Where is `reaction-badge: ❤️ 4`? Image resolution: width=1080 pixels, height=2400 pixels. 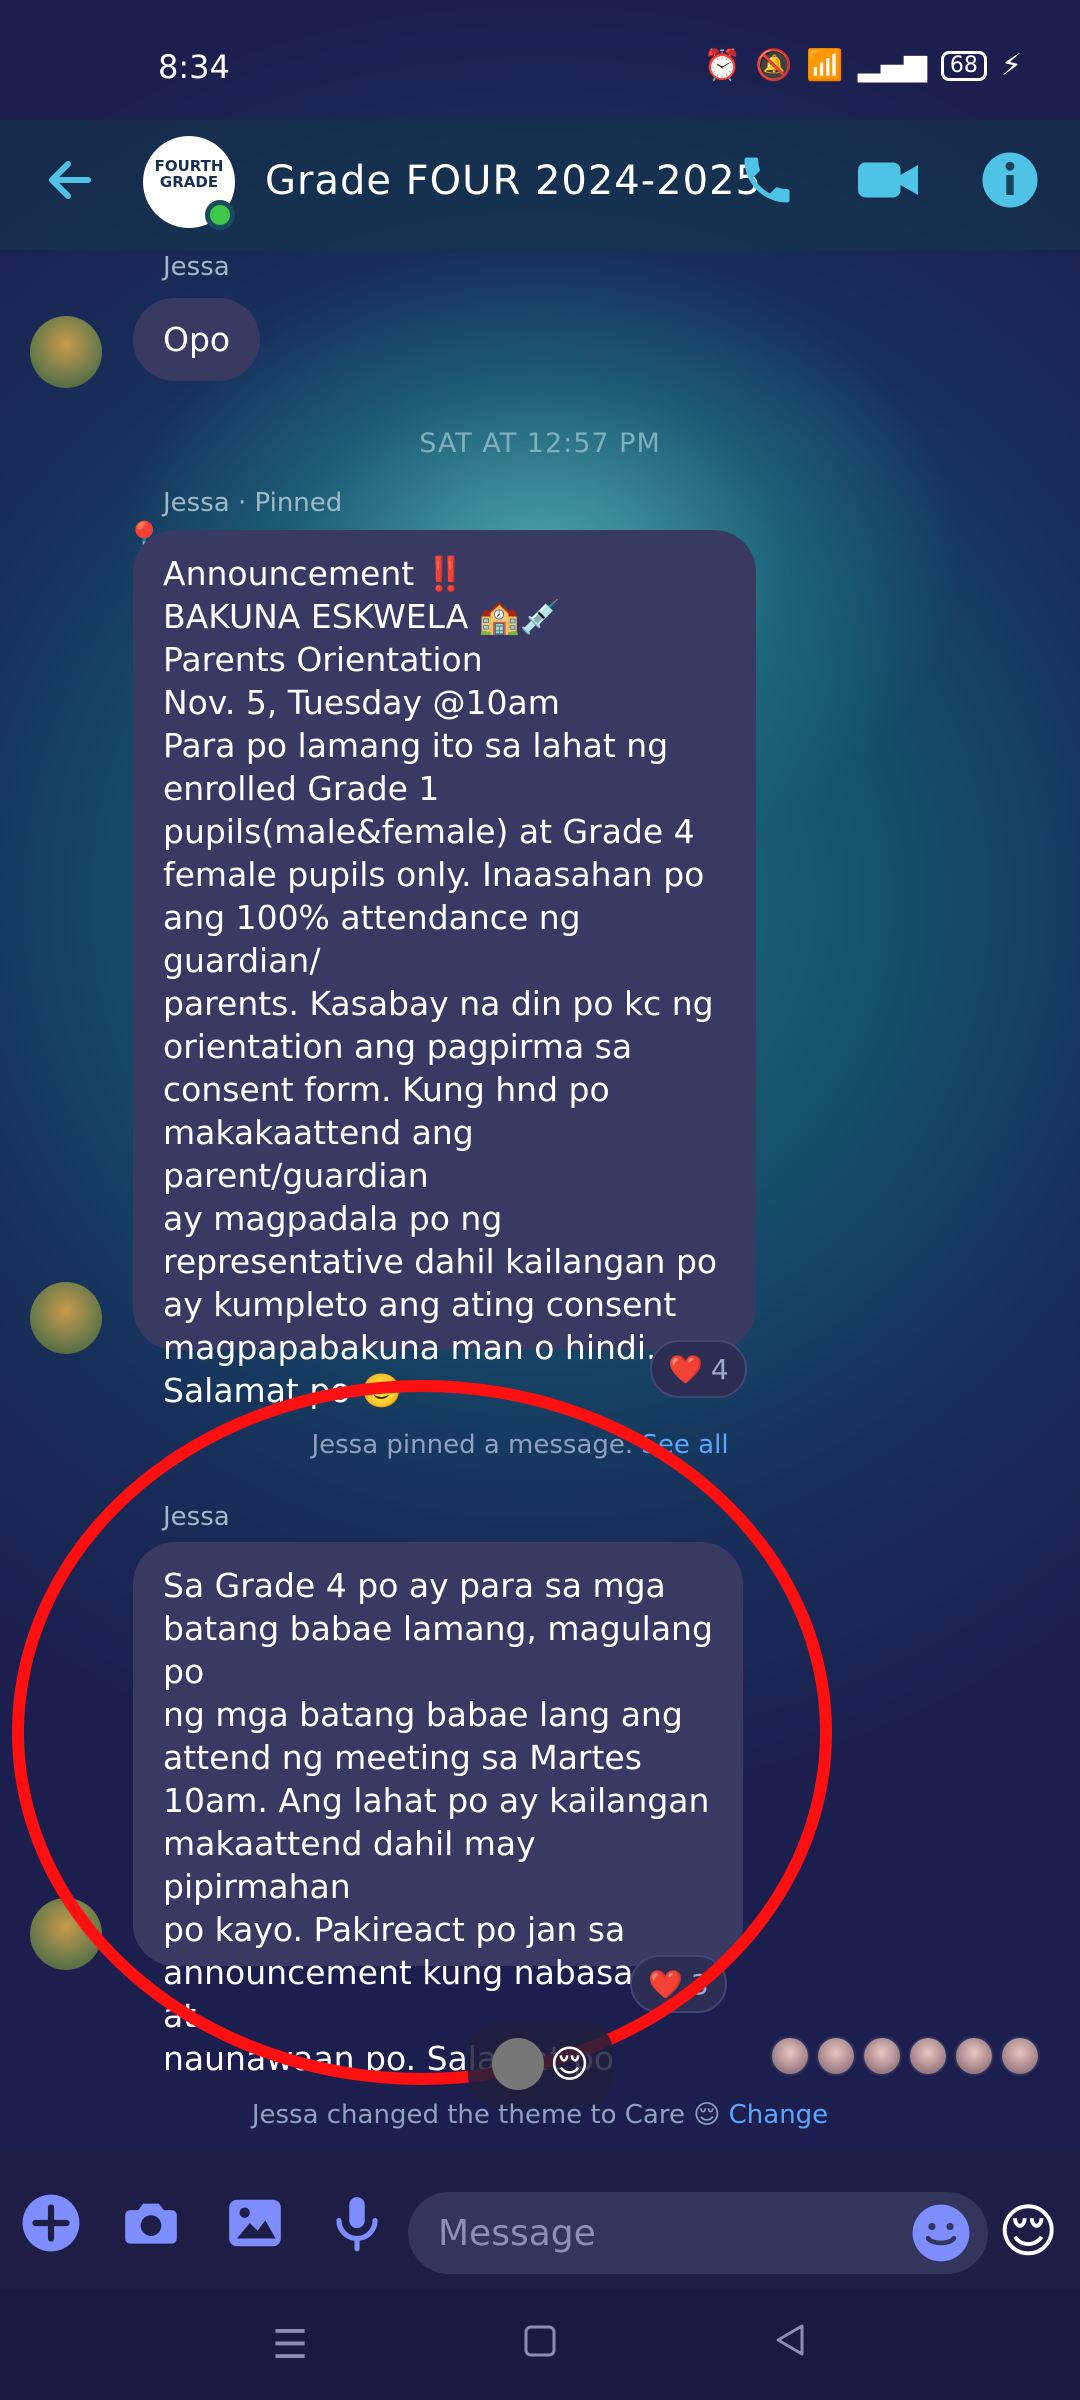 reaction-badge: ❤️ 4 is located at coordinates (698, 1369).